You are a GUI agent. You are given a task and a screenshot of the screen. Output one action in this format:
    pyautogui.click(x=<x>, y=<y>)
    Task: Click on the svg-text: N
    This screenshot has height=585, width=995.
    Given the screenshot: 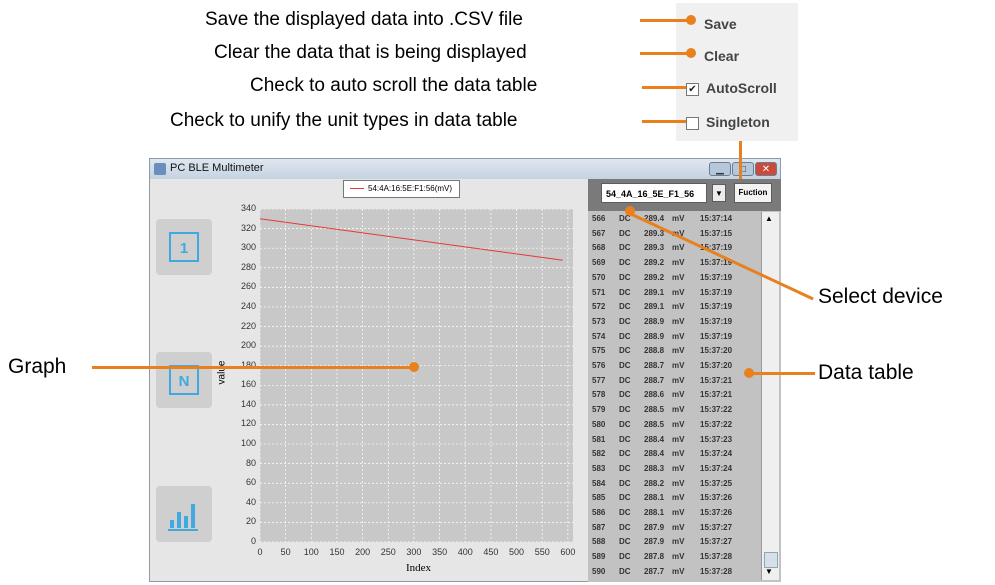 What is the action you would take?
    pyautogui.click(x=184, y=381)
    